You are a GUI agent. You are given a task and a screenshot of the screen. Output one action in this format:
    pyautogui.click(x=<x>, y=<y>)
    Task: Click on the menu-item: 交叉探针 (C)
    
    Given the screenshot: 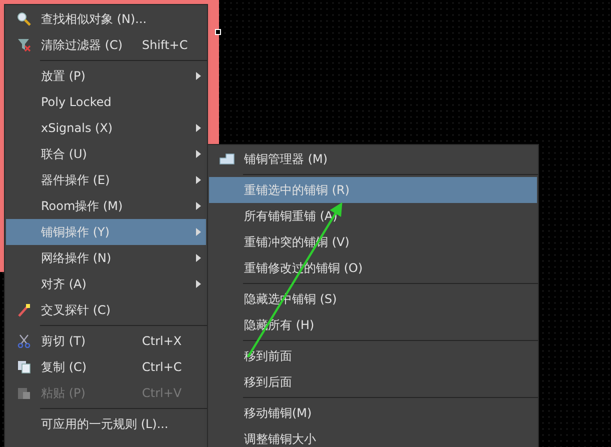 What is the action you would take?
    pyautogui.click(x=106, y=310)
    